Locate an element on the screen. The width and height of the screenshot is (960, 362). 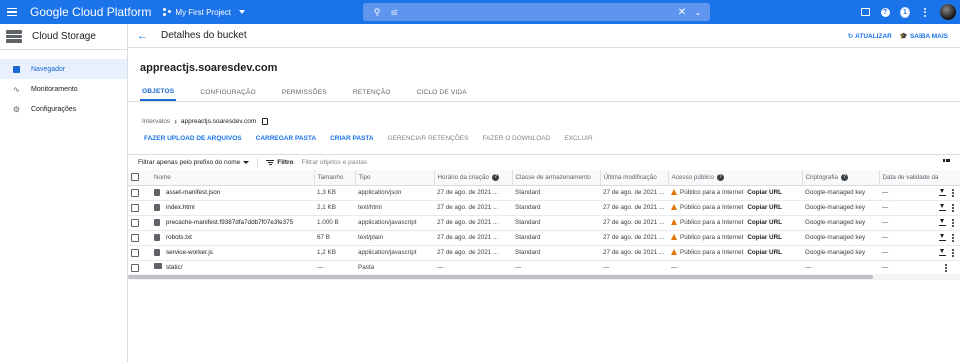
delete-button: EXCLUIR is located at coordinates (578, 138).